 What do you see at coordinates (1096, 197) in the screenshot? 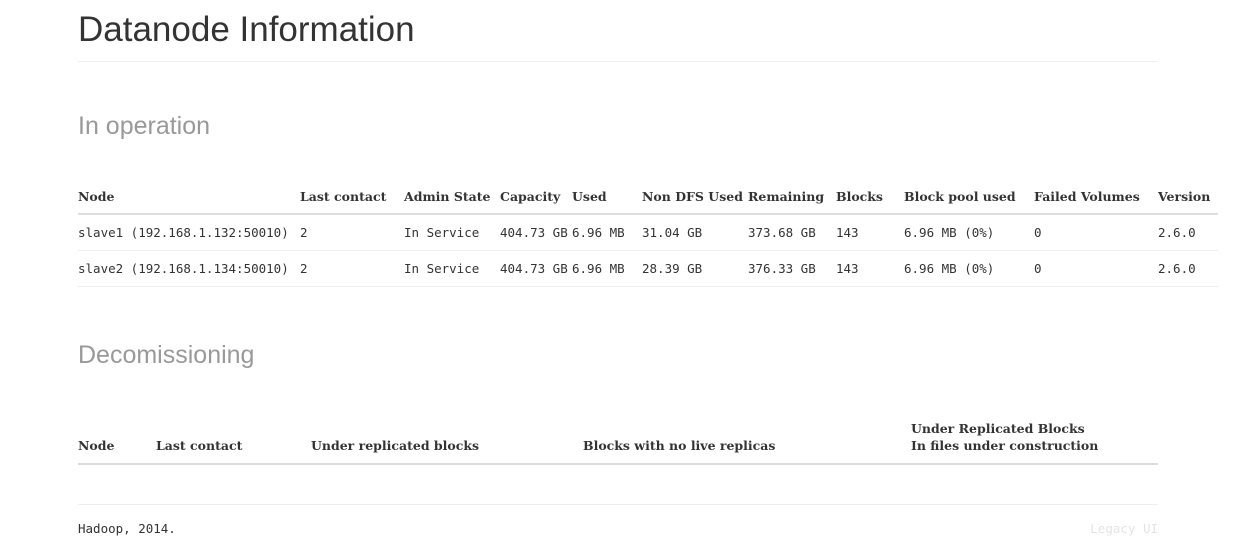
I see `column-header-failed-volumes: Failed Volumes` at bounding box center [1096, 197].